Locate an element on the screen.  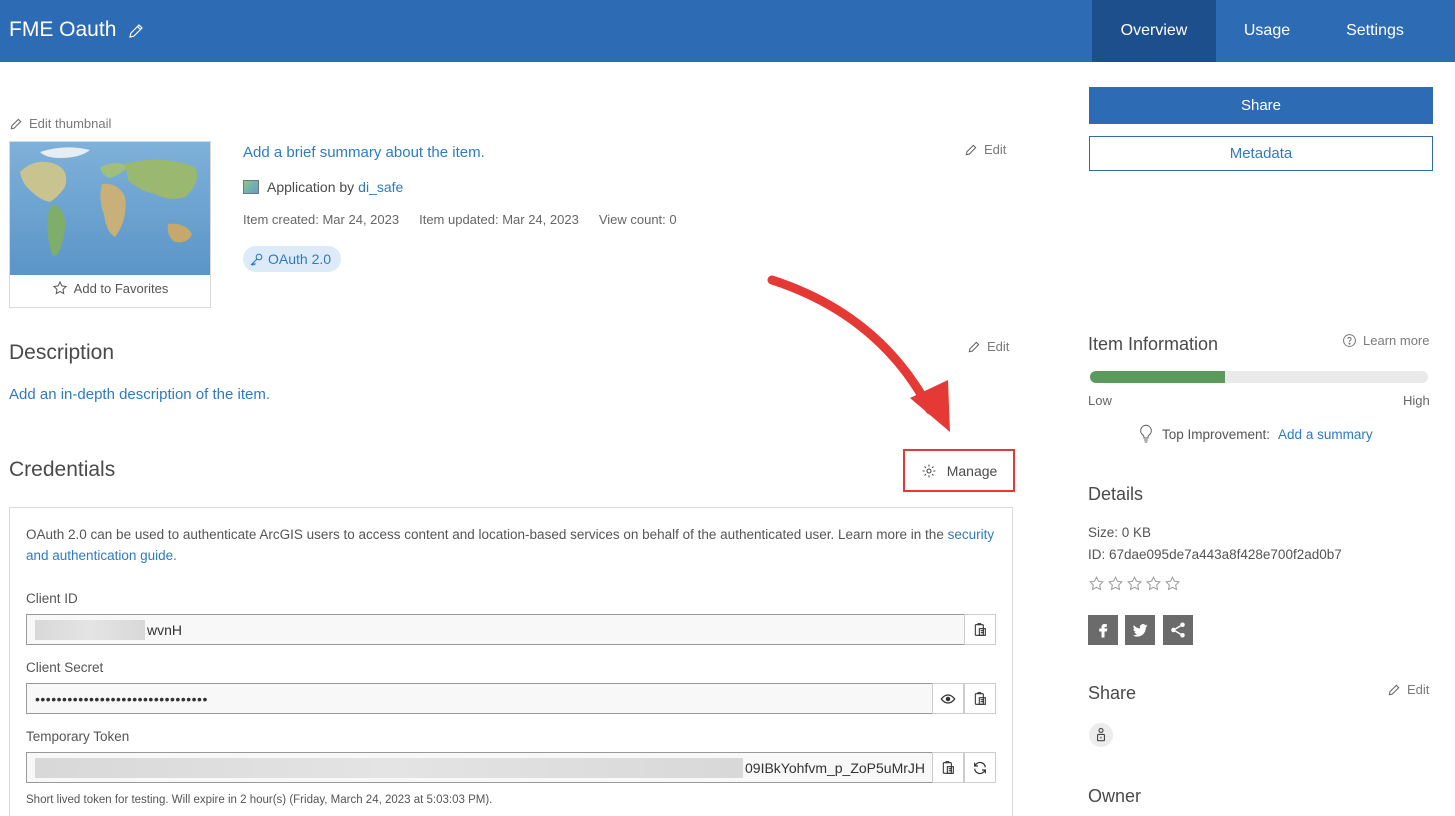
metadata-button: Metadata is located at coordinates (1261, 153).